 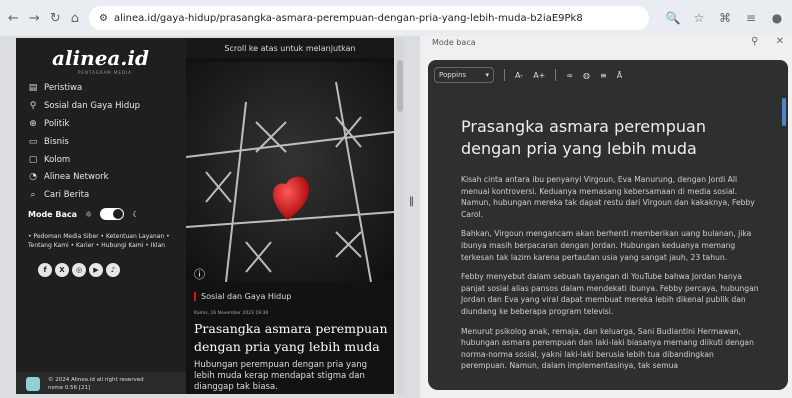 I want to click on sidebar-item-label: Kolom, so click(x=57, y=160).